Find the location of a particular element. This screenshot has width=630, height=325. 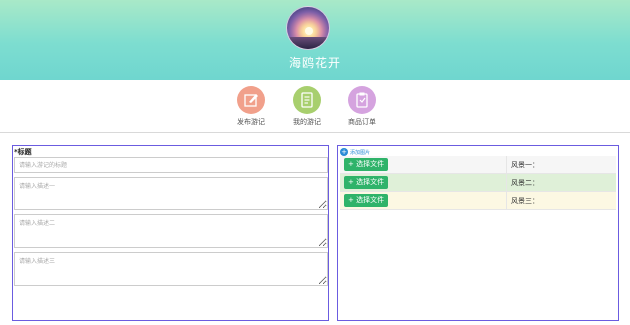

nav-label: 商品订单 is located at coordinates (362, 122).